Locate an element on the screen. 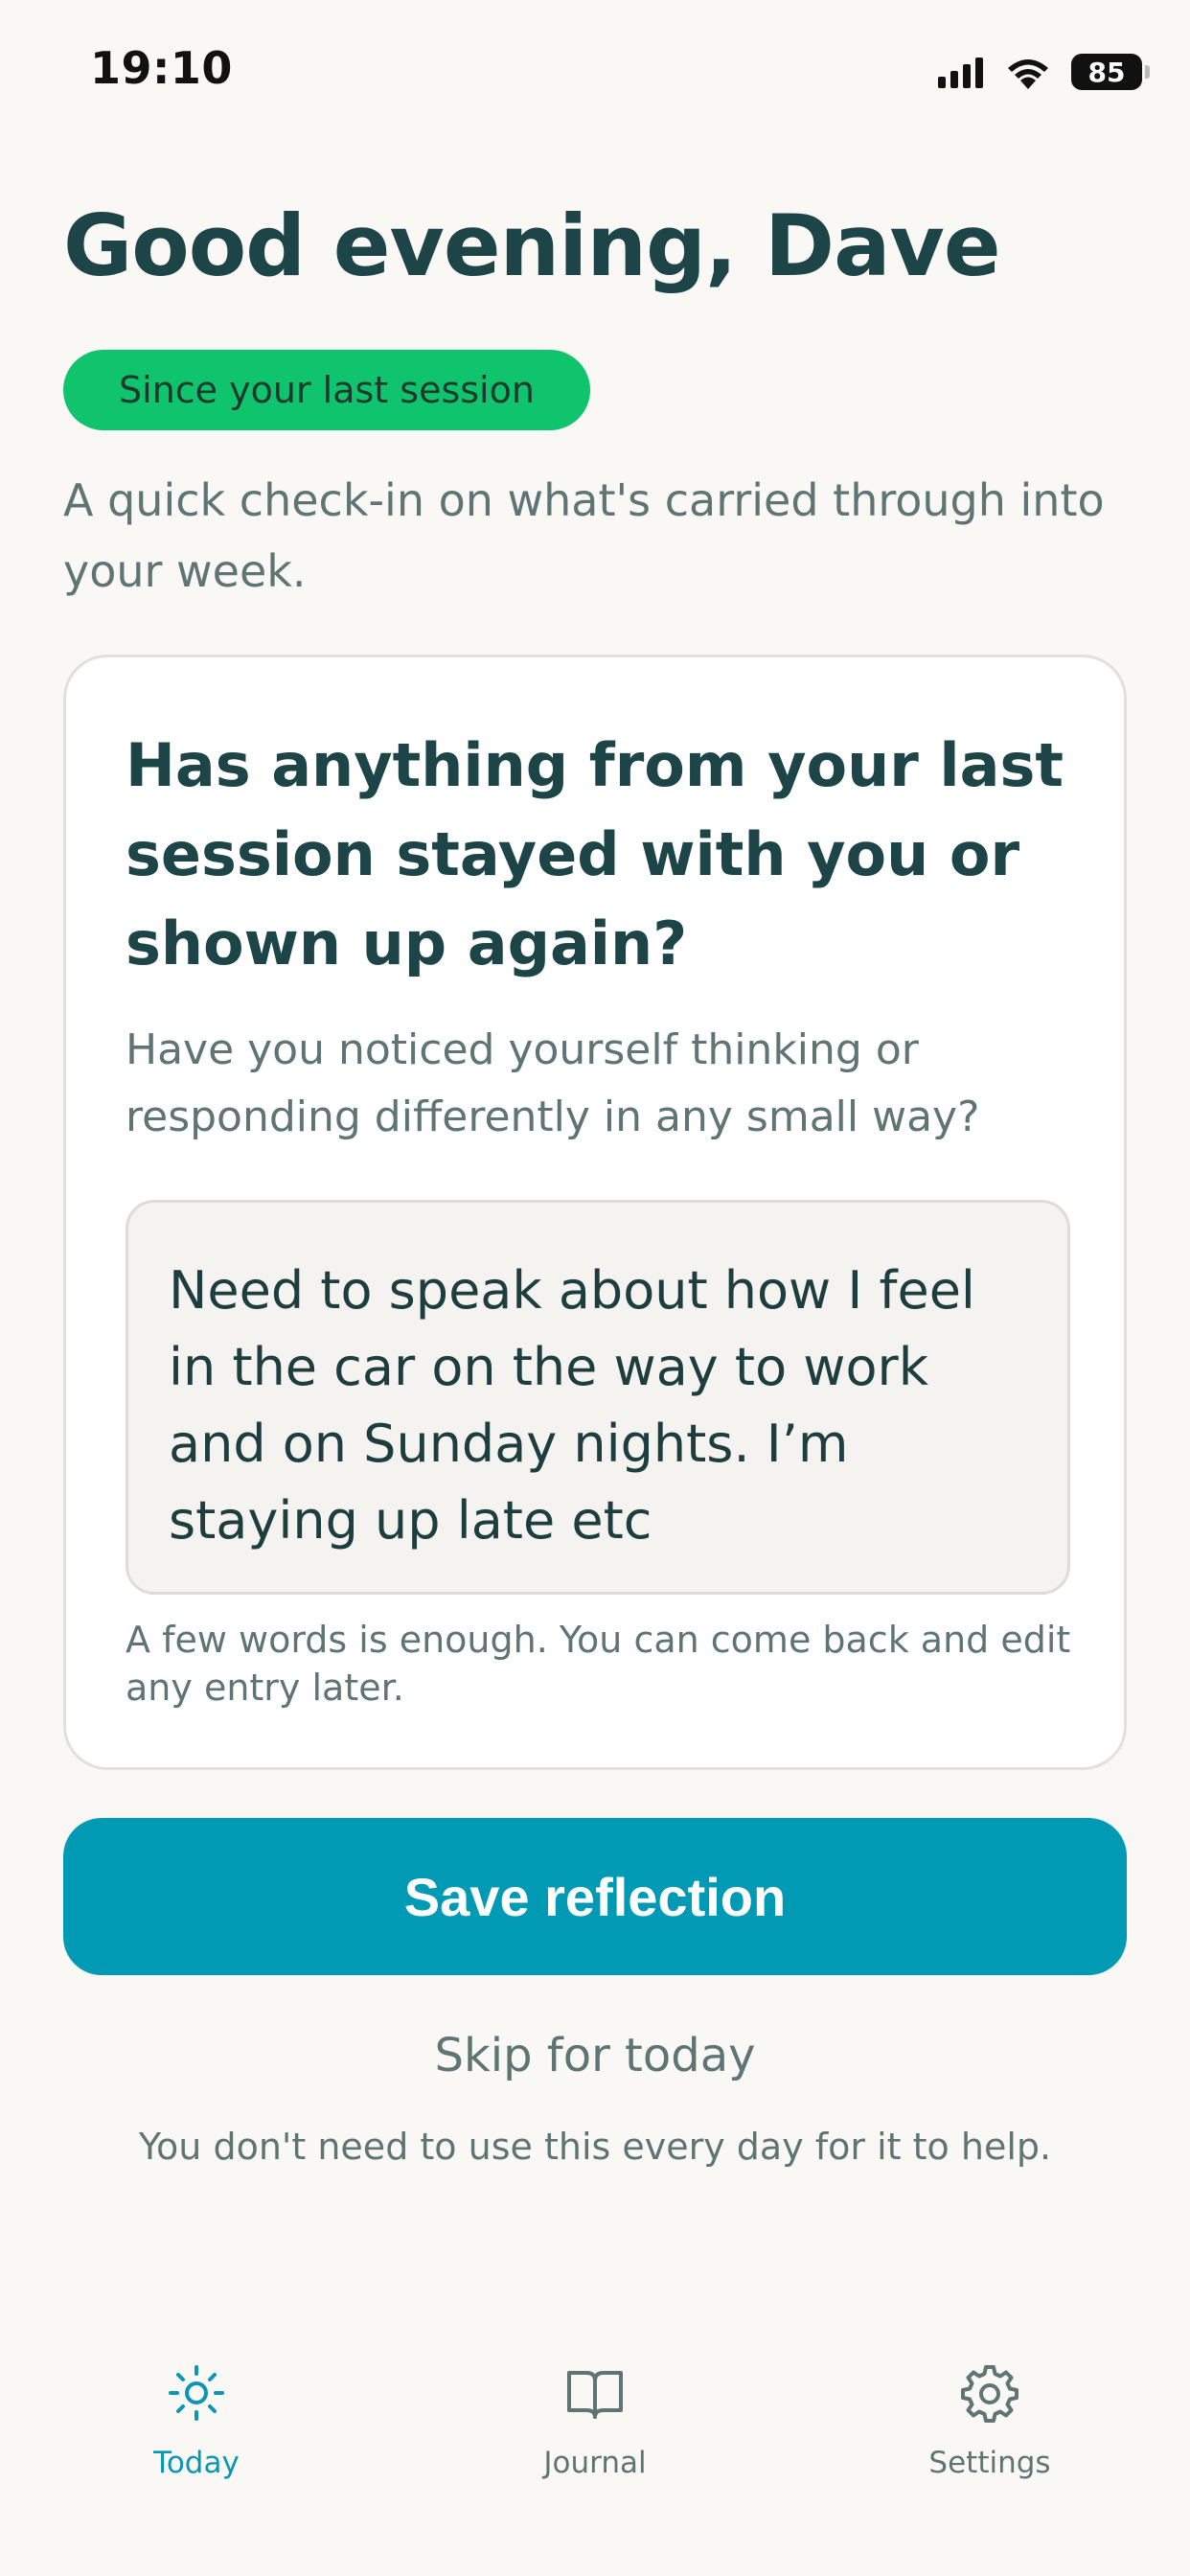 The width and height of the screenshot is (1190, 2576). tab-today: Today is located at coordinates (196, 2428).